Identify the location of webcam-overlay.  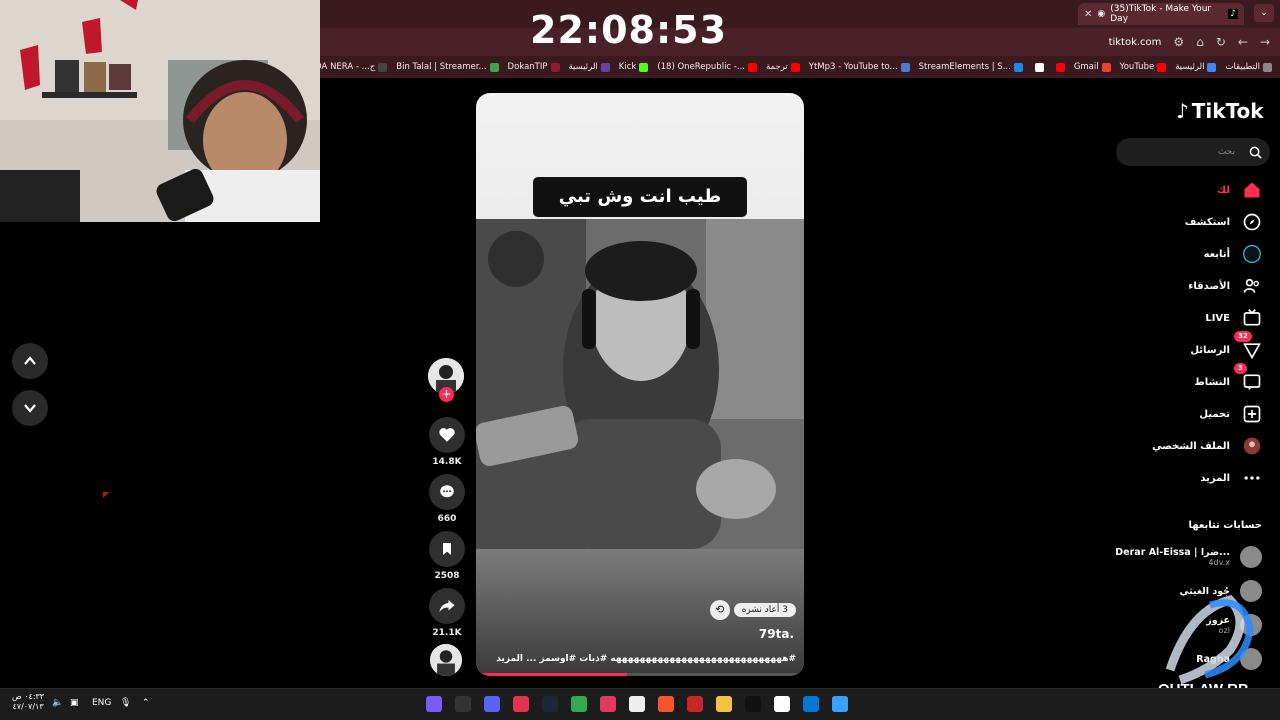
(160, 111).